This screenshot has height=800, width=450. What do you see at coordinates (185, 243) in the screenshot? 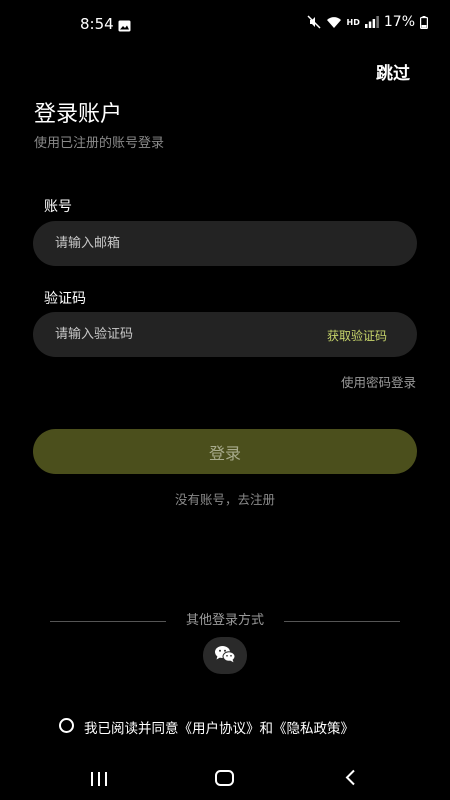
I see `email-input` at bounding box center [185, 243].